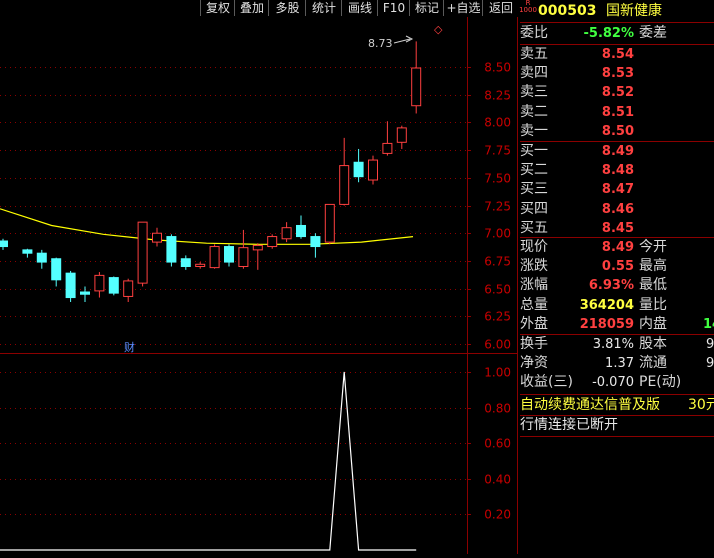 The image size is (714, 558). What do you see at coordinates (617, 151) in the screenshot?
I see `bid-price: 8.49` at bounding box center [617, 151].